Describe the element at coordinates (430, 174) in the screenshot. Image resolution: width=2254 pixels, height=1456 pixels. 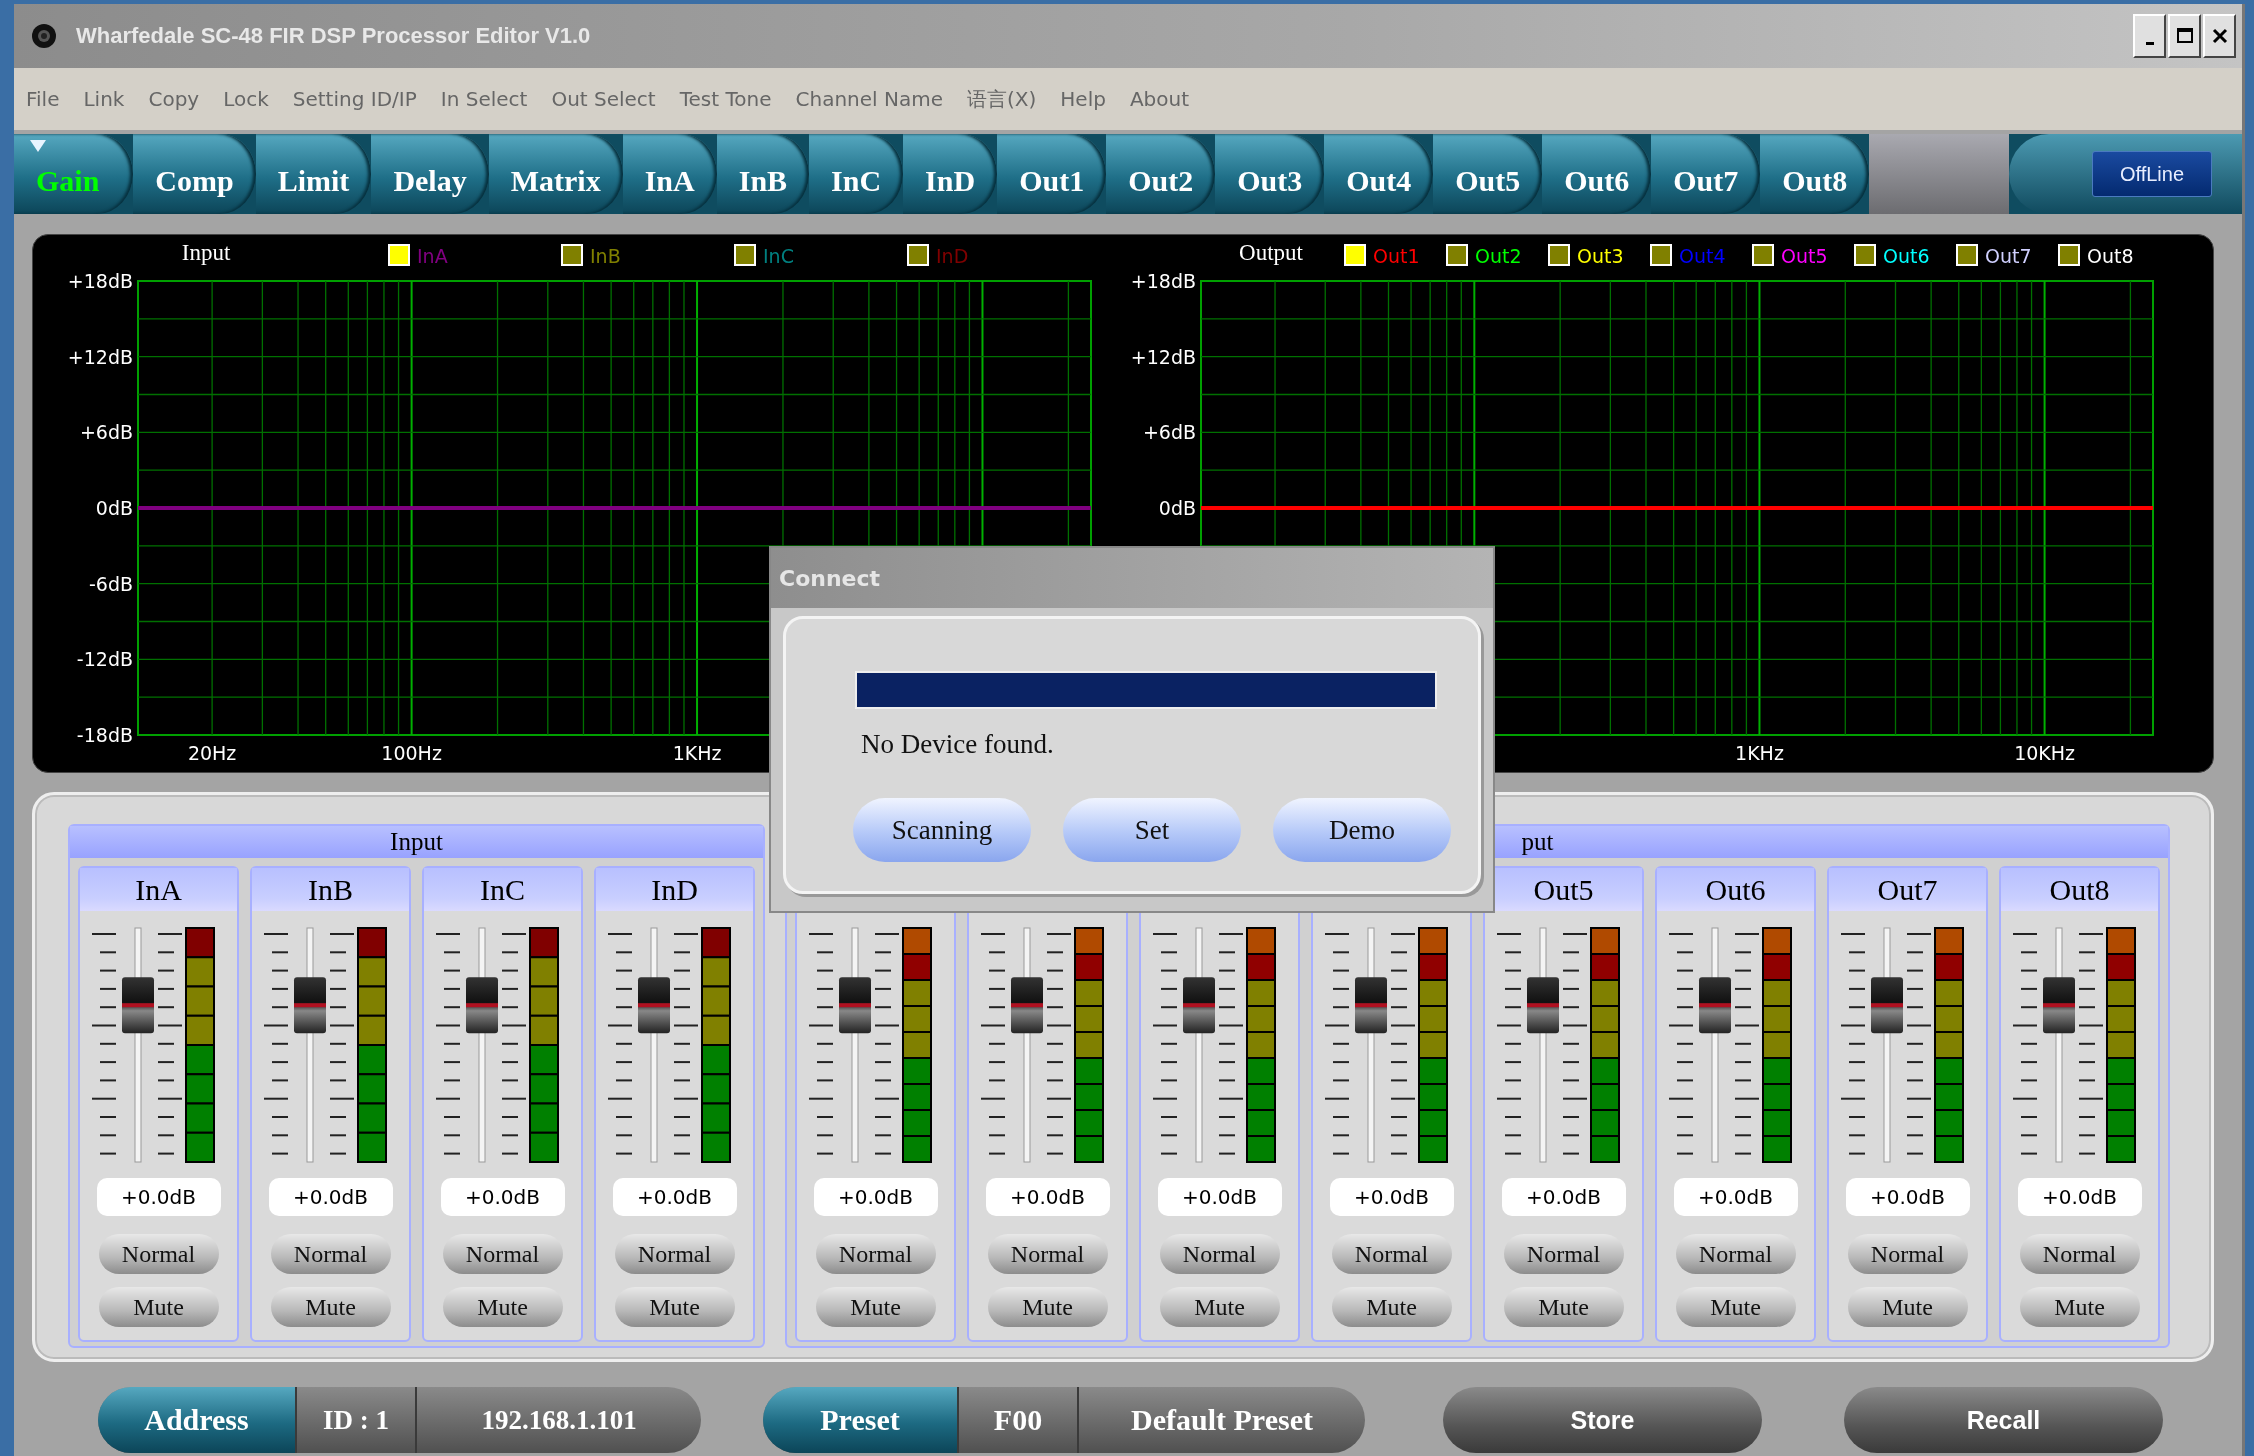
I see `tab: Delay` at that location.